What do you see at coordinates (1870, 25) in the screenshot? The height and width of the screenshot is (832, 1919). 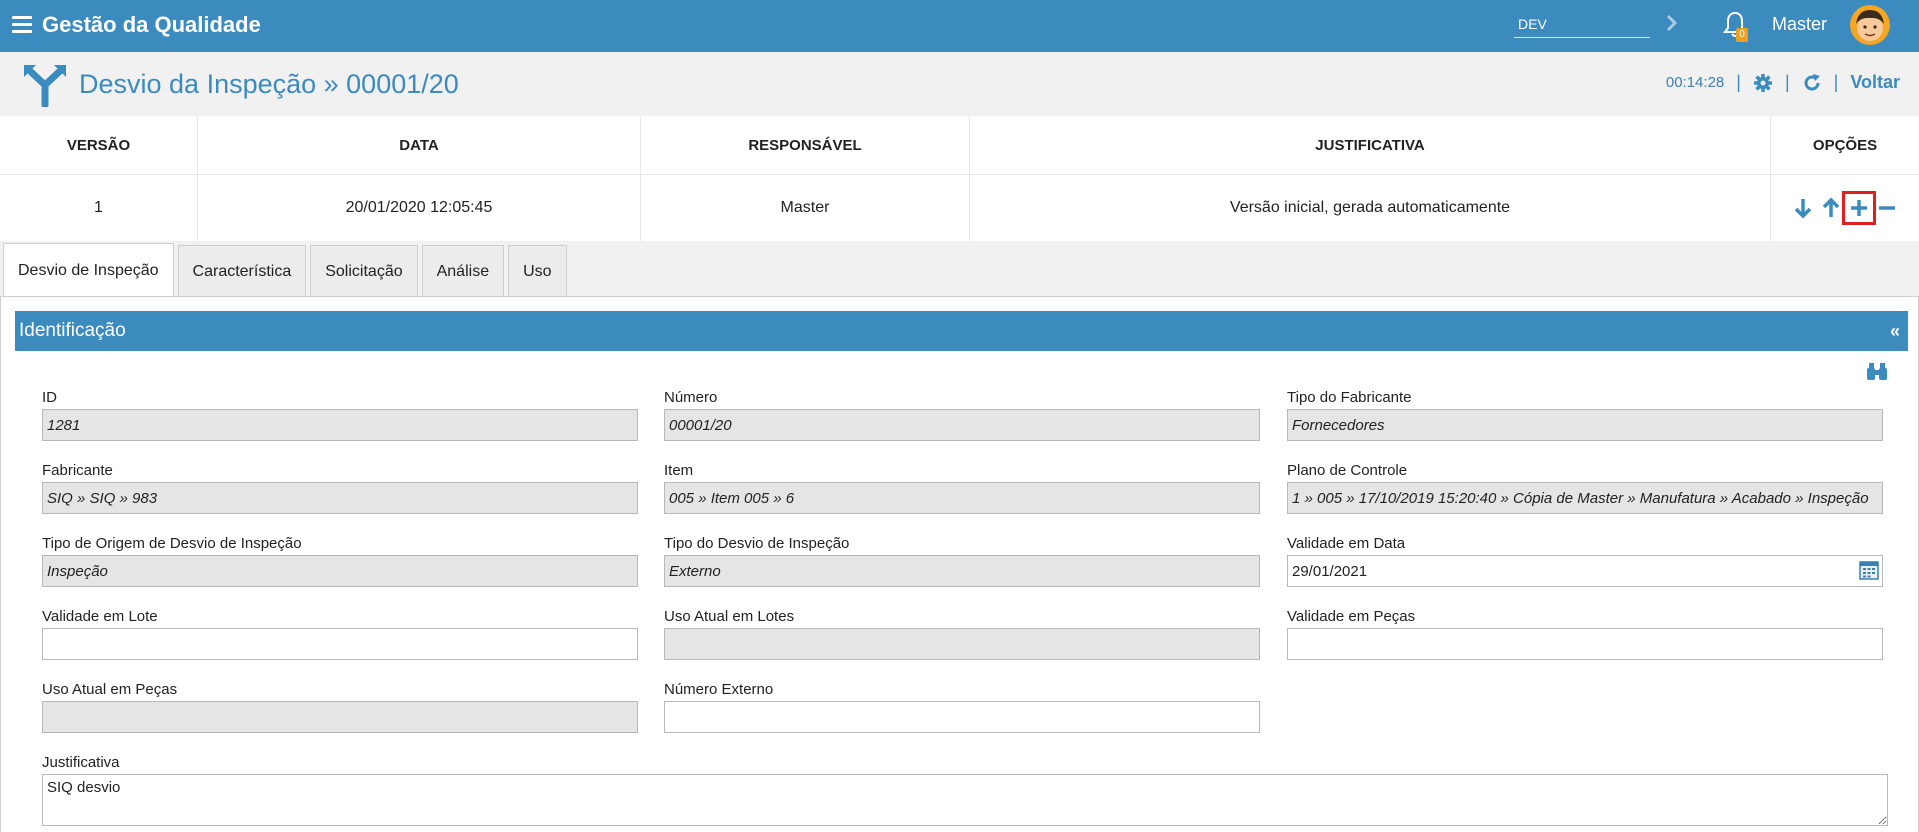 I see `user-avatar` at bounding box center [1870, 25].